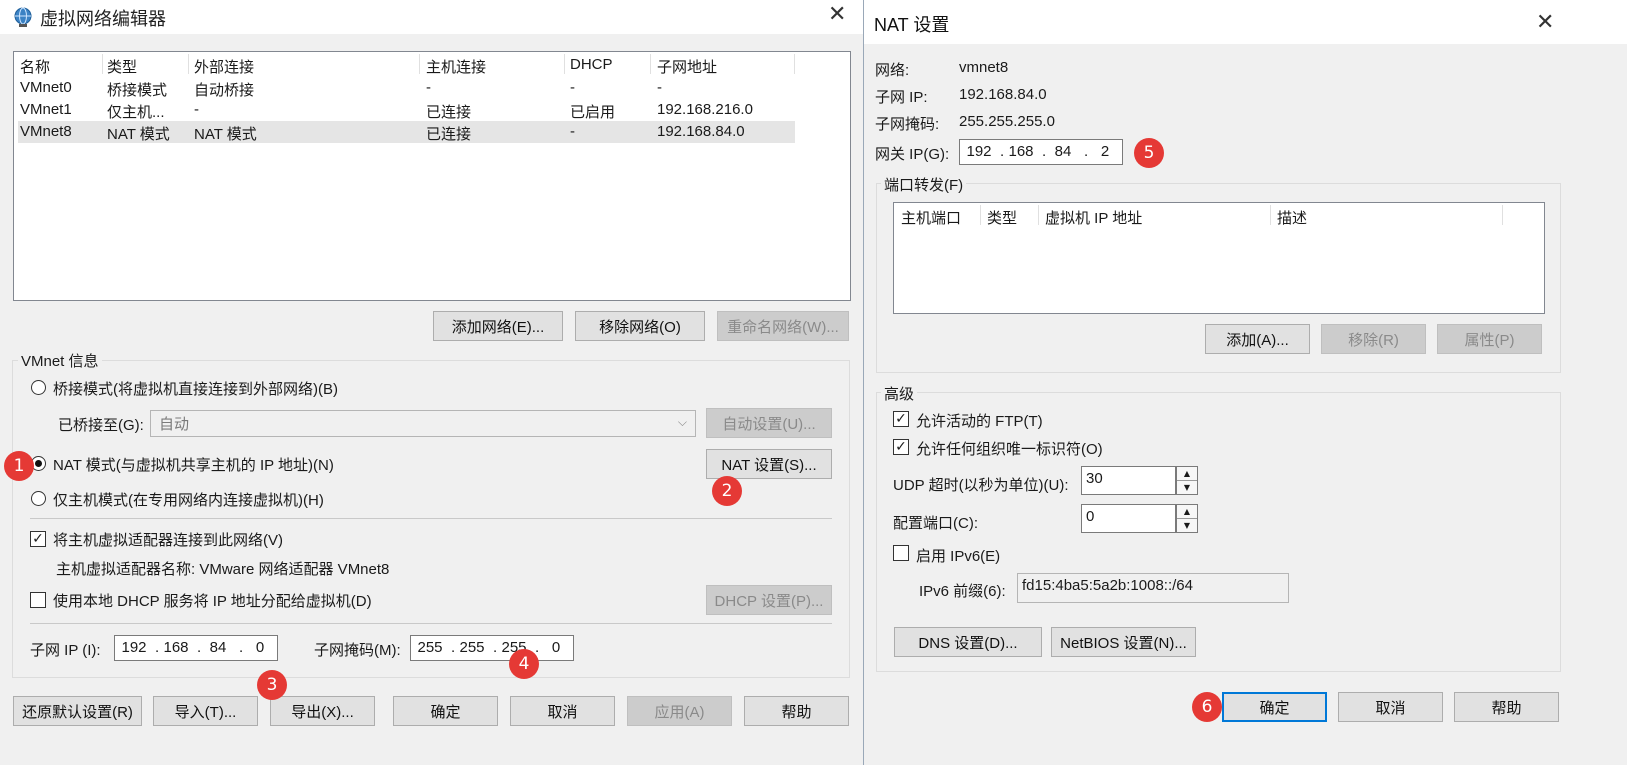 This screenshot has width=1627, height=765. I want to click on nat-cancel-button: 取消, so click(1390, 707).